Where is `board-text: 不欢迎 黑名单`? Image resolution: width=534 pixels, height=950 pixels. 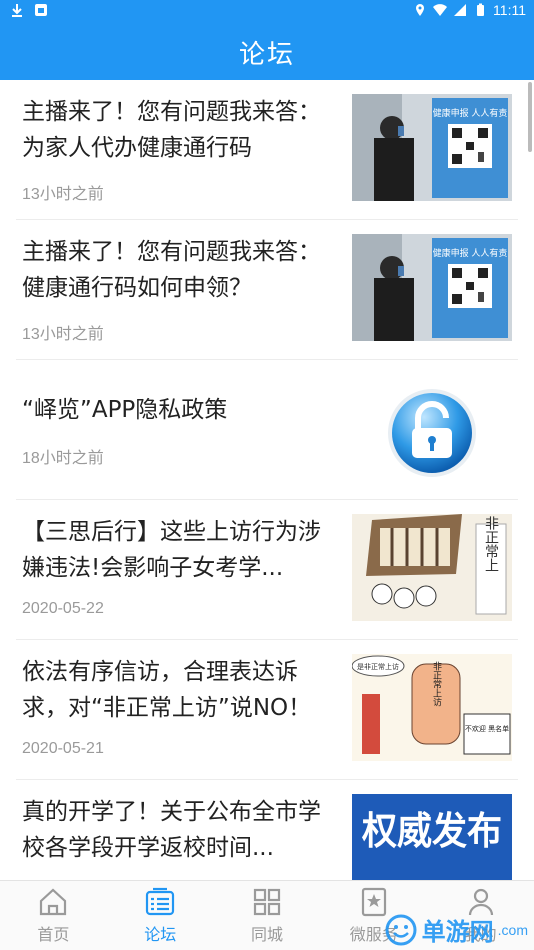 board-text: 不欢迎 黑名单 is located at coordinates (487, 728).